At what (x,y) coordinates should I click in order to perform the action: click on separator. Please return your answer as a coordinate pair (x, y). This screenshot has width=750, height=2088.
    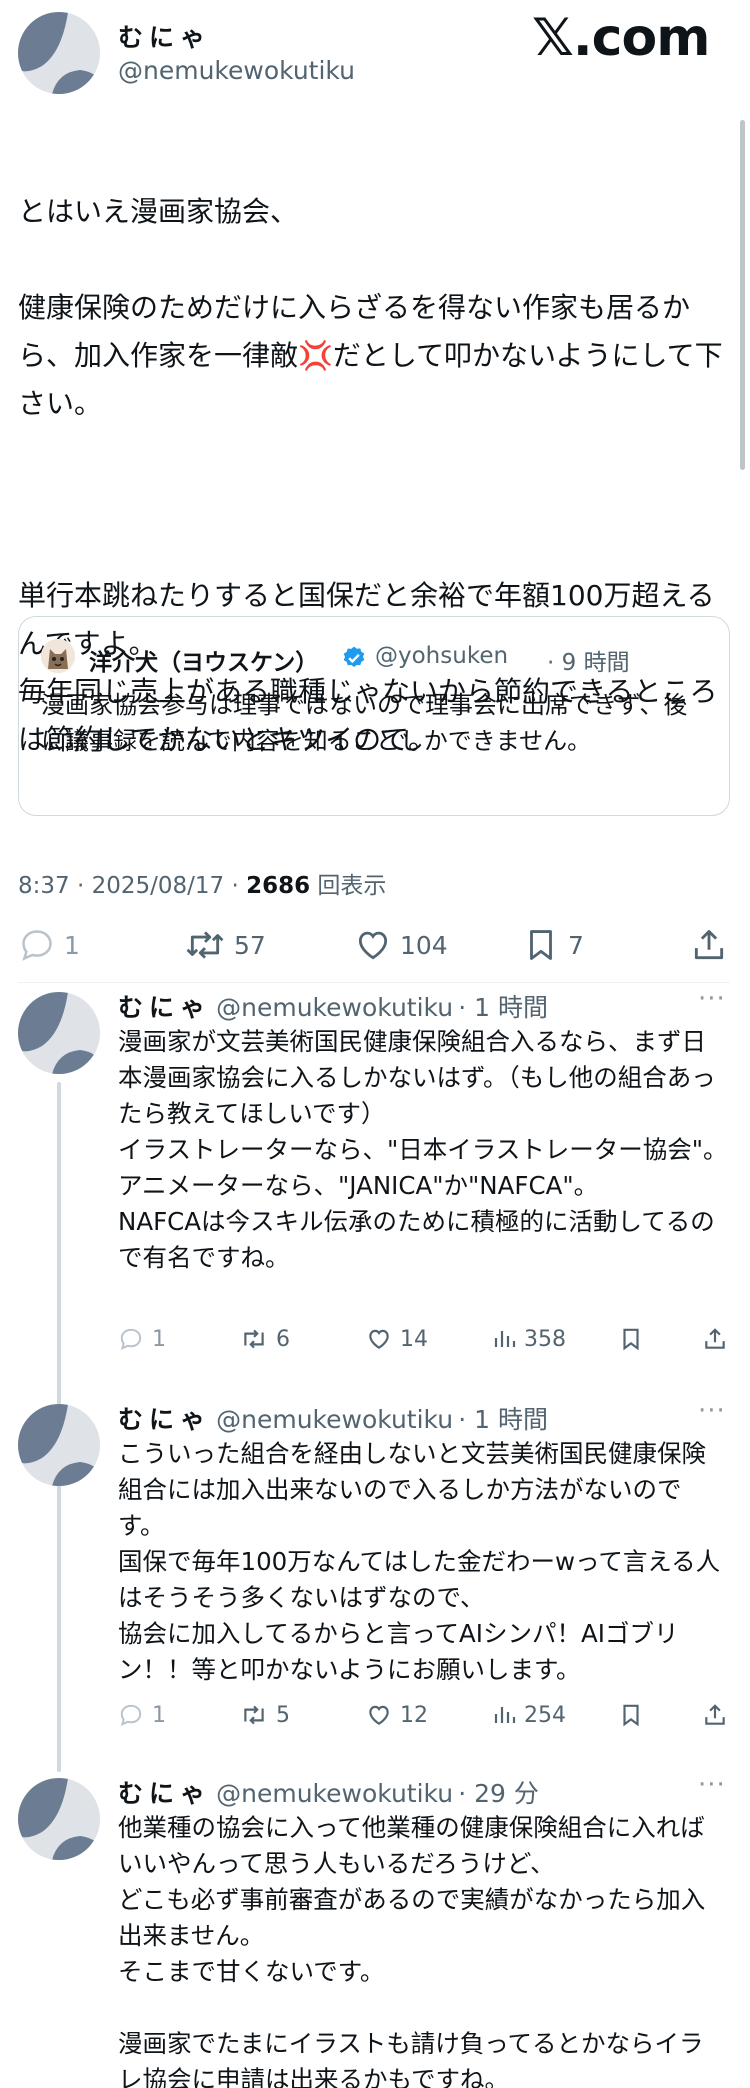
    Looking at the image, I should click on (374, 982).